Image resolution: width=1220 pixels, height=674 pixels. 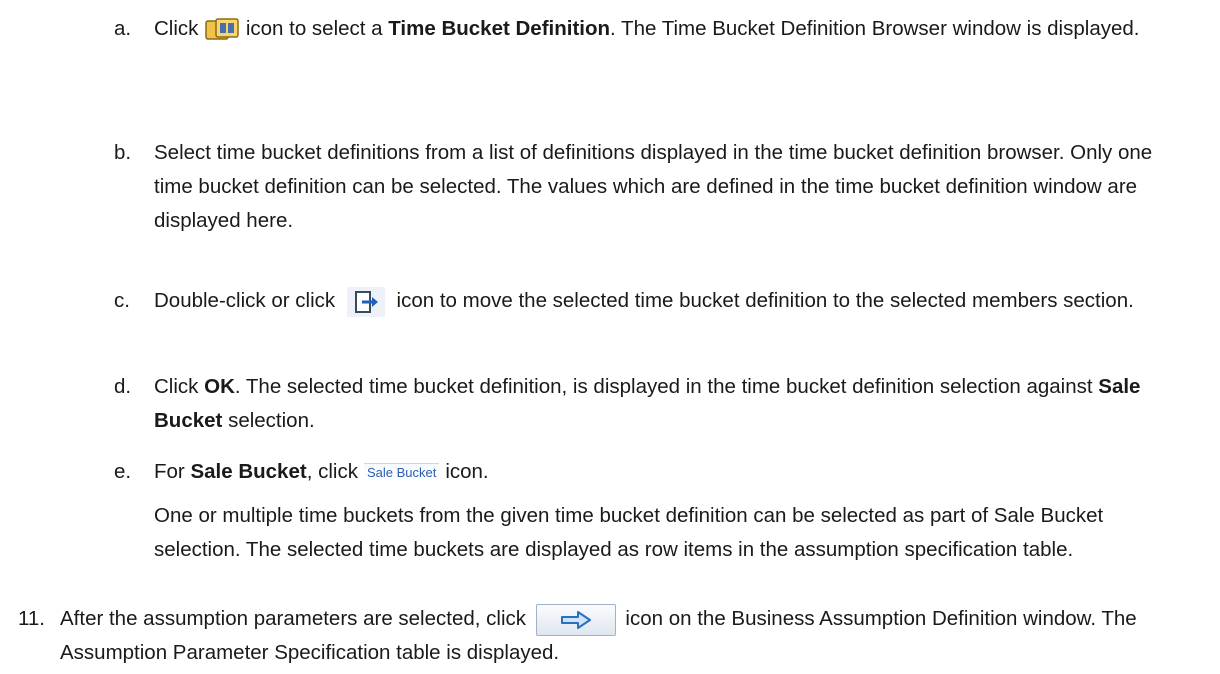 I want to click on step-e-bold: Sale Bucket, so click(x=248, y=471).